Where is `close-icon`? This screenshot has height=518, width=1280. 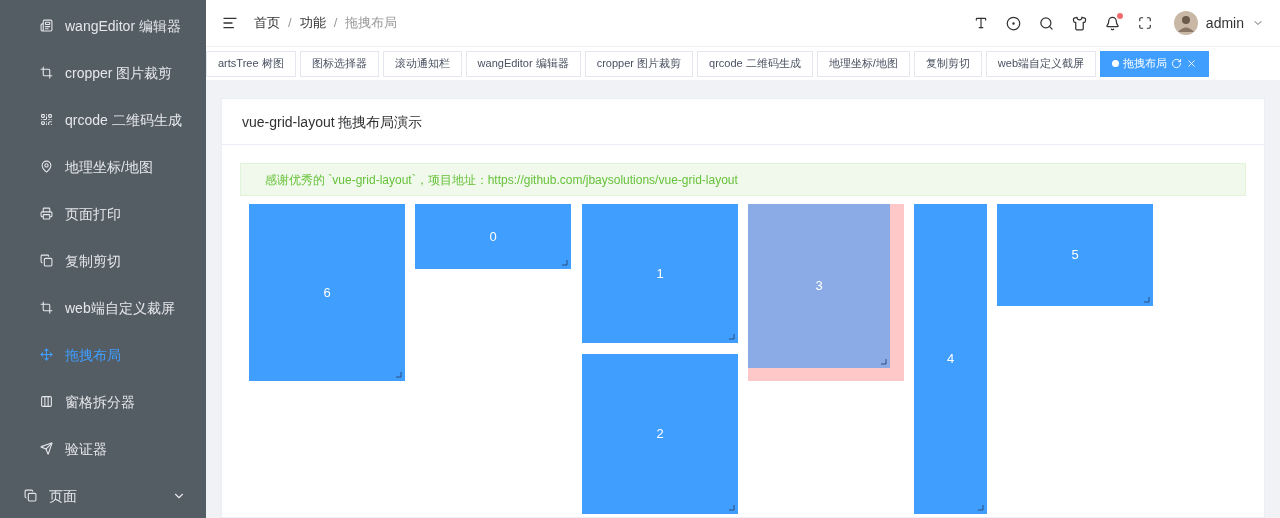
close-icon is located at coordinates (1191, 63).